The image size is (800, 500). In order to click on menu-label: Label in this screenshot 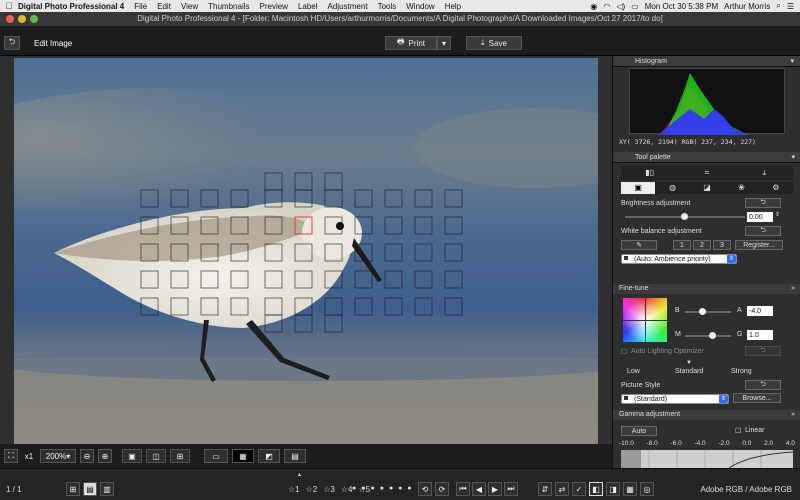, I will do `click(308, 6)`.